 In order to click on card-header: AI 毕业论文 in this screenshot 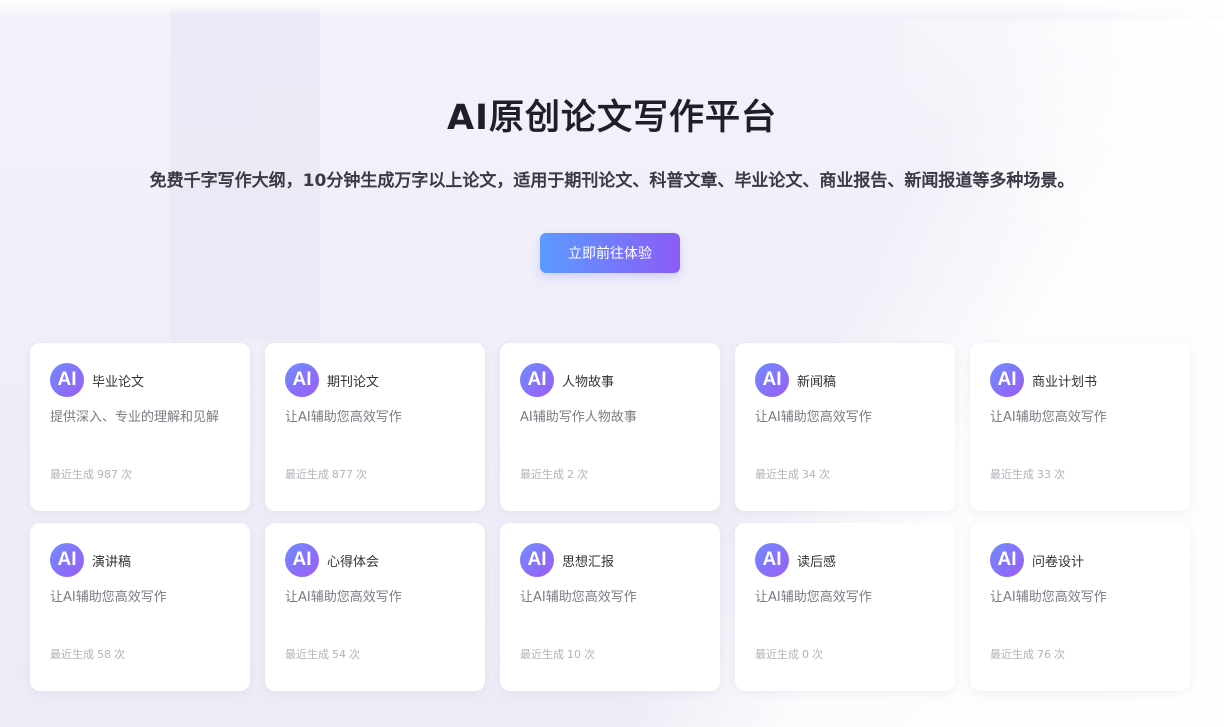, I will do `click(142, 380)`.